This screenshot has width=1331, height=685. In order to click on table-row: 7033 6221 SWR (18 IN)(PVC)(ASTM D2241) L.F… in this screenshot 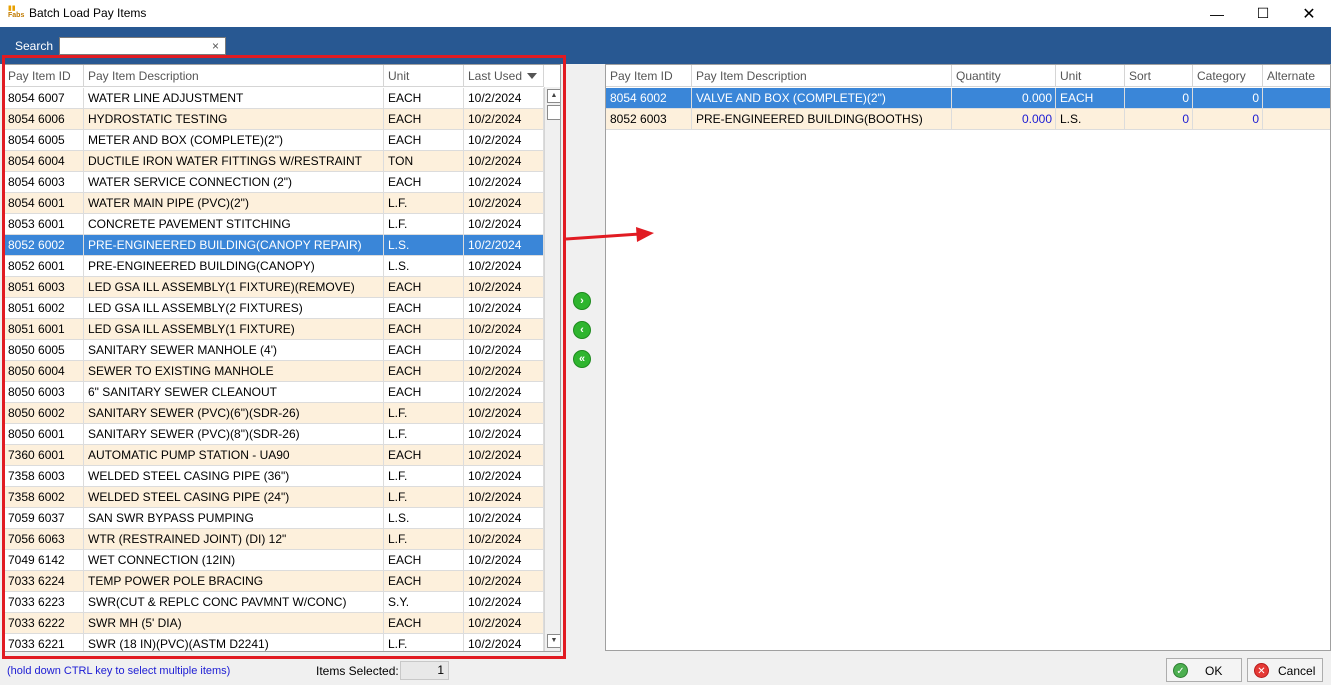, I will do `click(274, 642)`.